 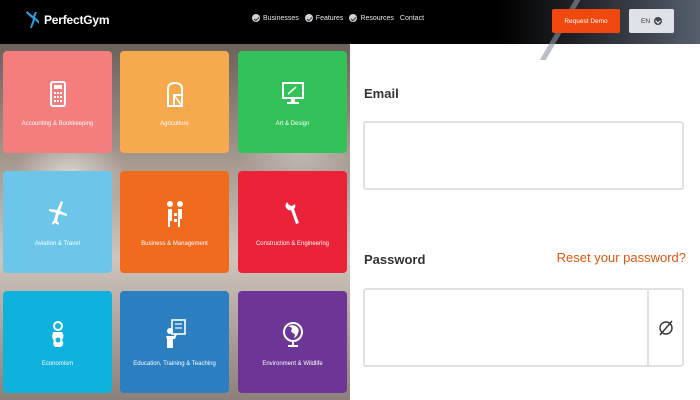 I want to click on tile-education: Education, Training & Teaching, so click(x=174, y=342).